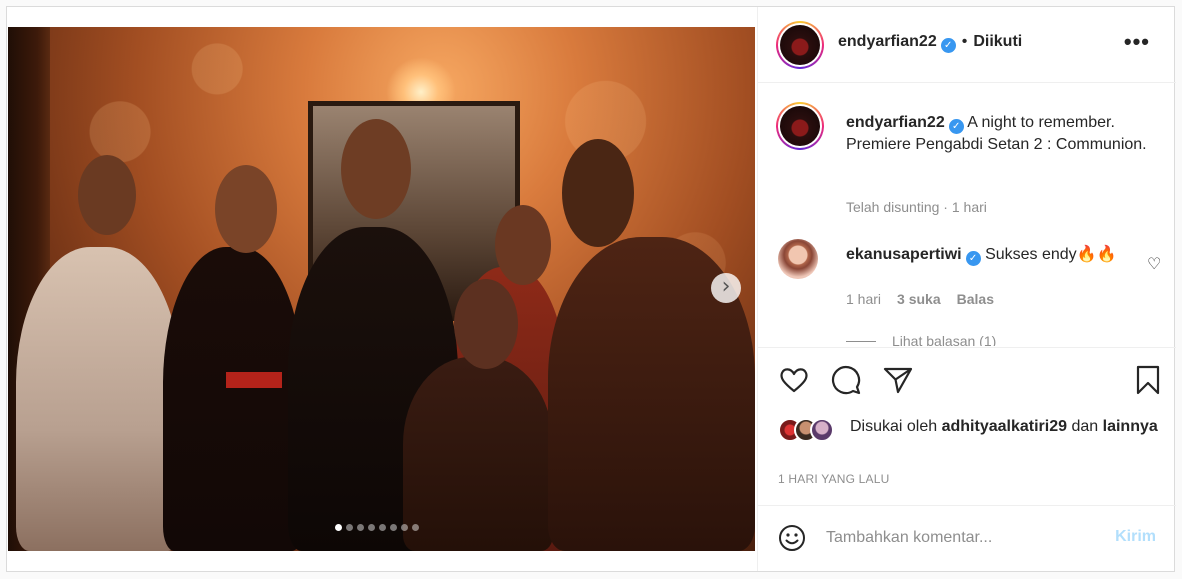 This screenshot has height=579, width=1182. I want to click on comment-input, so click(961, 538).